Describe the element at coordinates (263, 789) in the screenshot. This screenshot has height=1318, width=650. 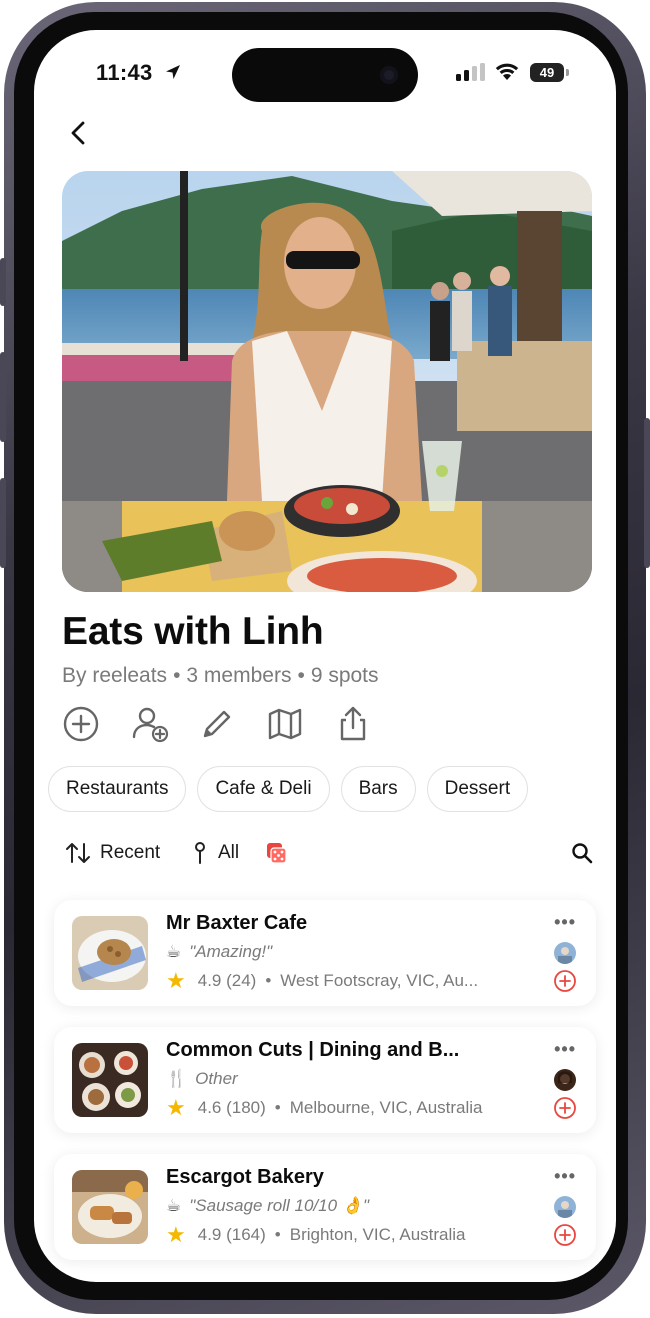
I see `chip-cafe-deli: Cafe & Deli` at that location.